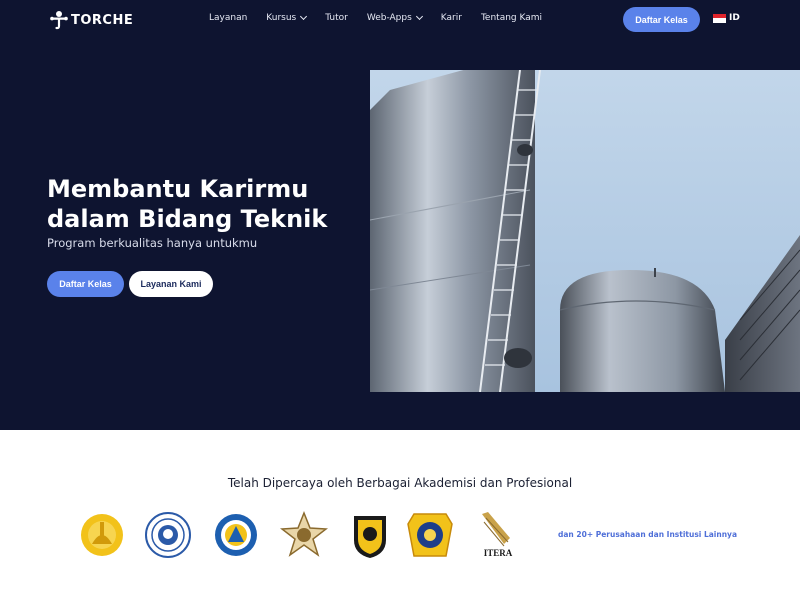  I want to click on brand-logo: TORCHE, so click(91, 20).